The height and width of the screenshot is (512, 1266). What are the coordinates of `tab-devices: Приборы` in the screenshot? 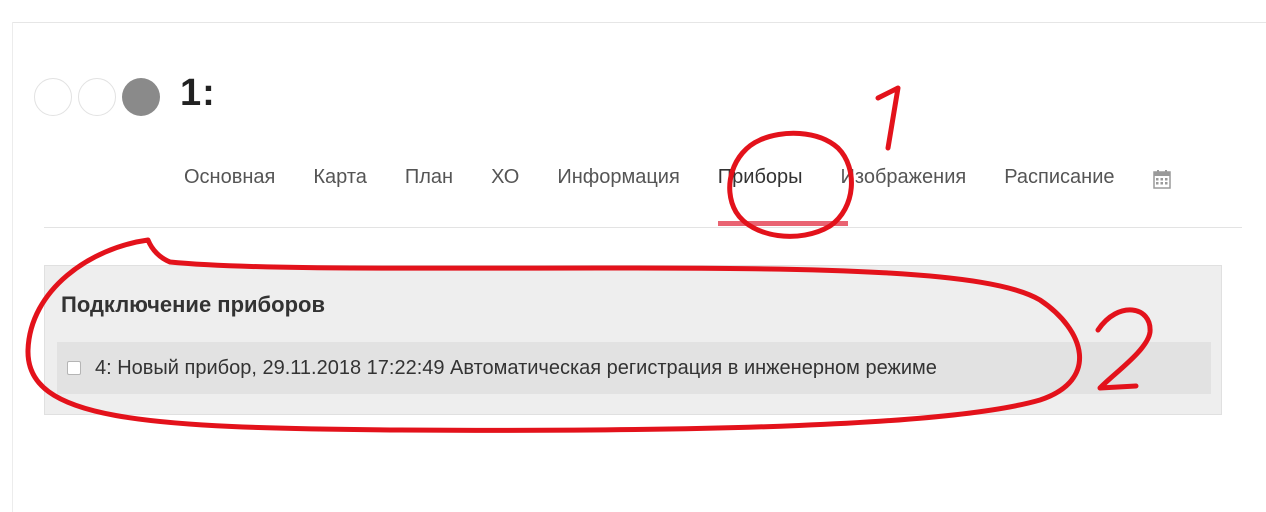 It's located at (760, 177).